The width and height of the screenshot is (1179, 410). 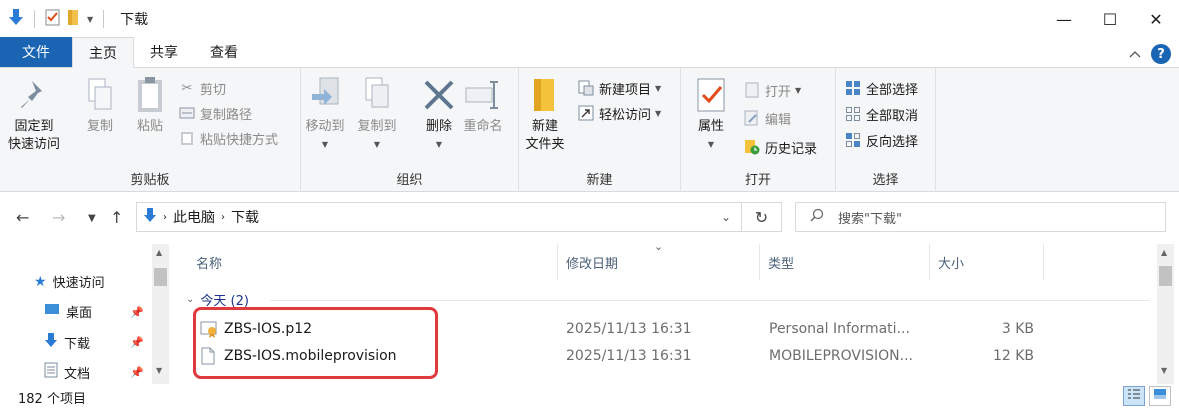 What do you see at coordinates (1110, 19) in the screenshot?
I see `maximize-button: ☐` at bounding box center [1110, 19].